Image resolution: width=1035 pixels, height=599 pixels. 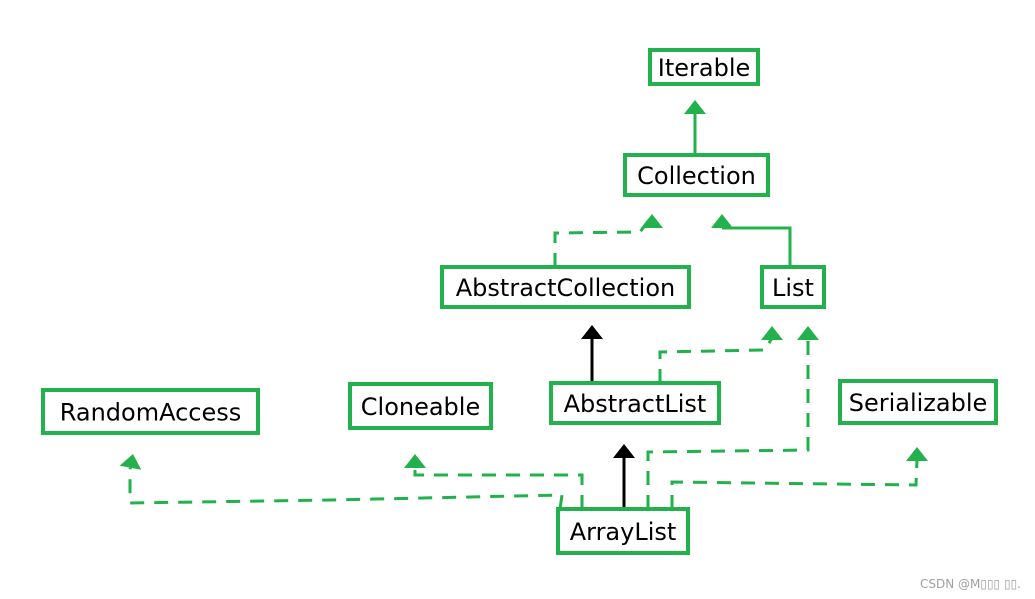 I want to click on edge-list-to-collection, so click(x=751, y=240).